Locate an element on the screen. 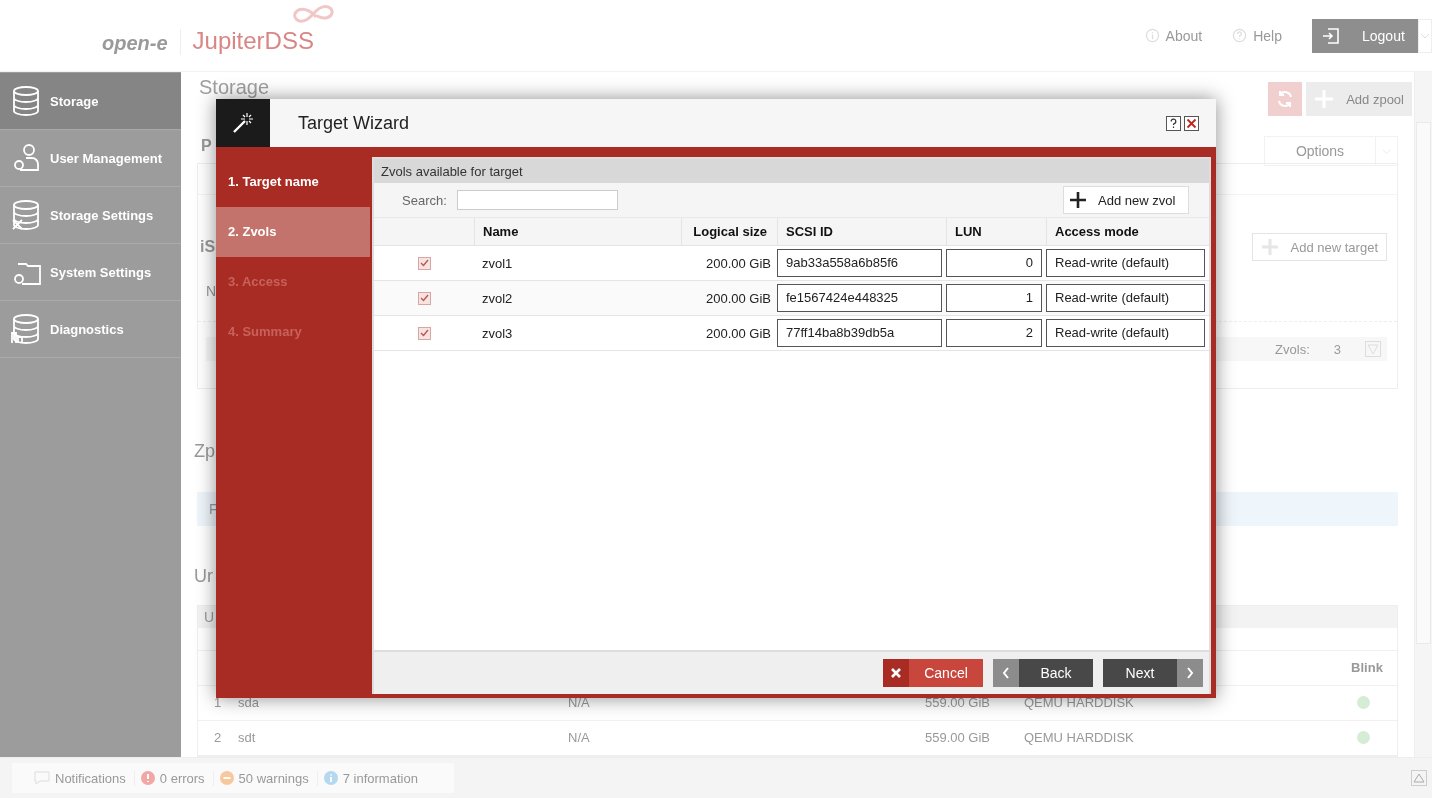 The width and height of the screenshot is (1432, 798). scsi-id-field: 77ff14ba8b39db5a is located at coordinates (859, 333).